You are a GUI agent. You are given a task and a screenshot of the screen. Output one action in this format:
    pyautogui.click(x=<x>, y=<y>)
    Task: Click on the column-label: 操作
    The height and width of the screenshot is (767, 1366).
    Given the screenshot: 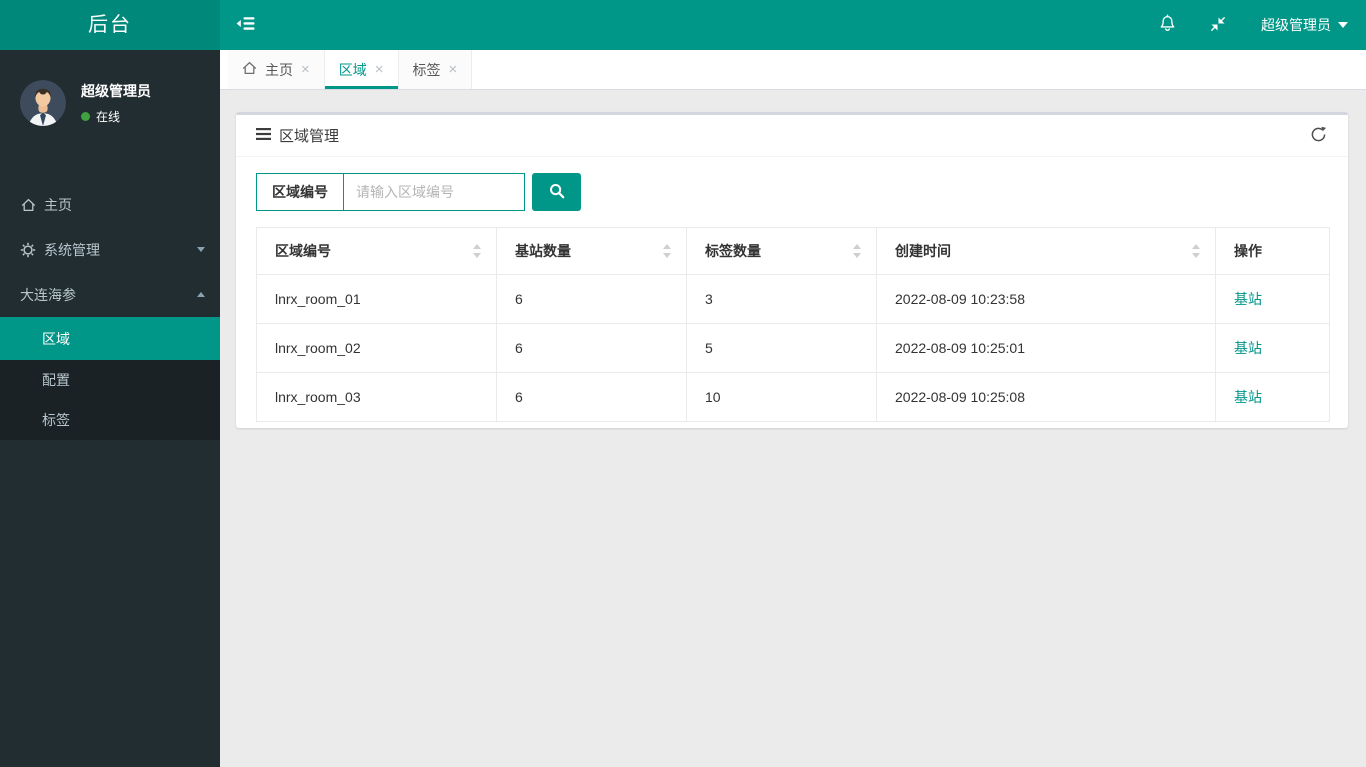 What is the action you would take?
    pyautogui.click(x=1248, y=251)
    